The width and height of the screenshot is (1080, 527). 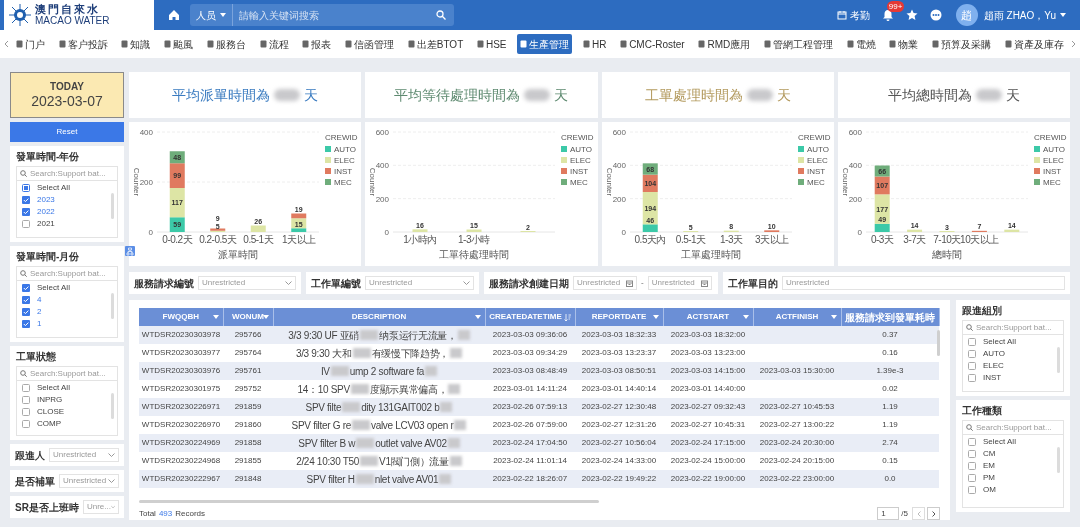 What do you see at coordinates (83, 44) in the screenshot?
I see `nav-tab: 客户投訴` at bounding box center [83, 44].